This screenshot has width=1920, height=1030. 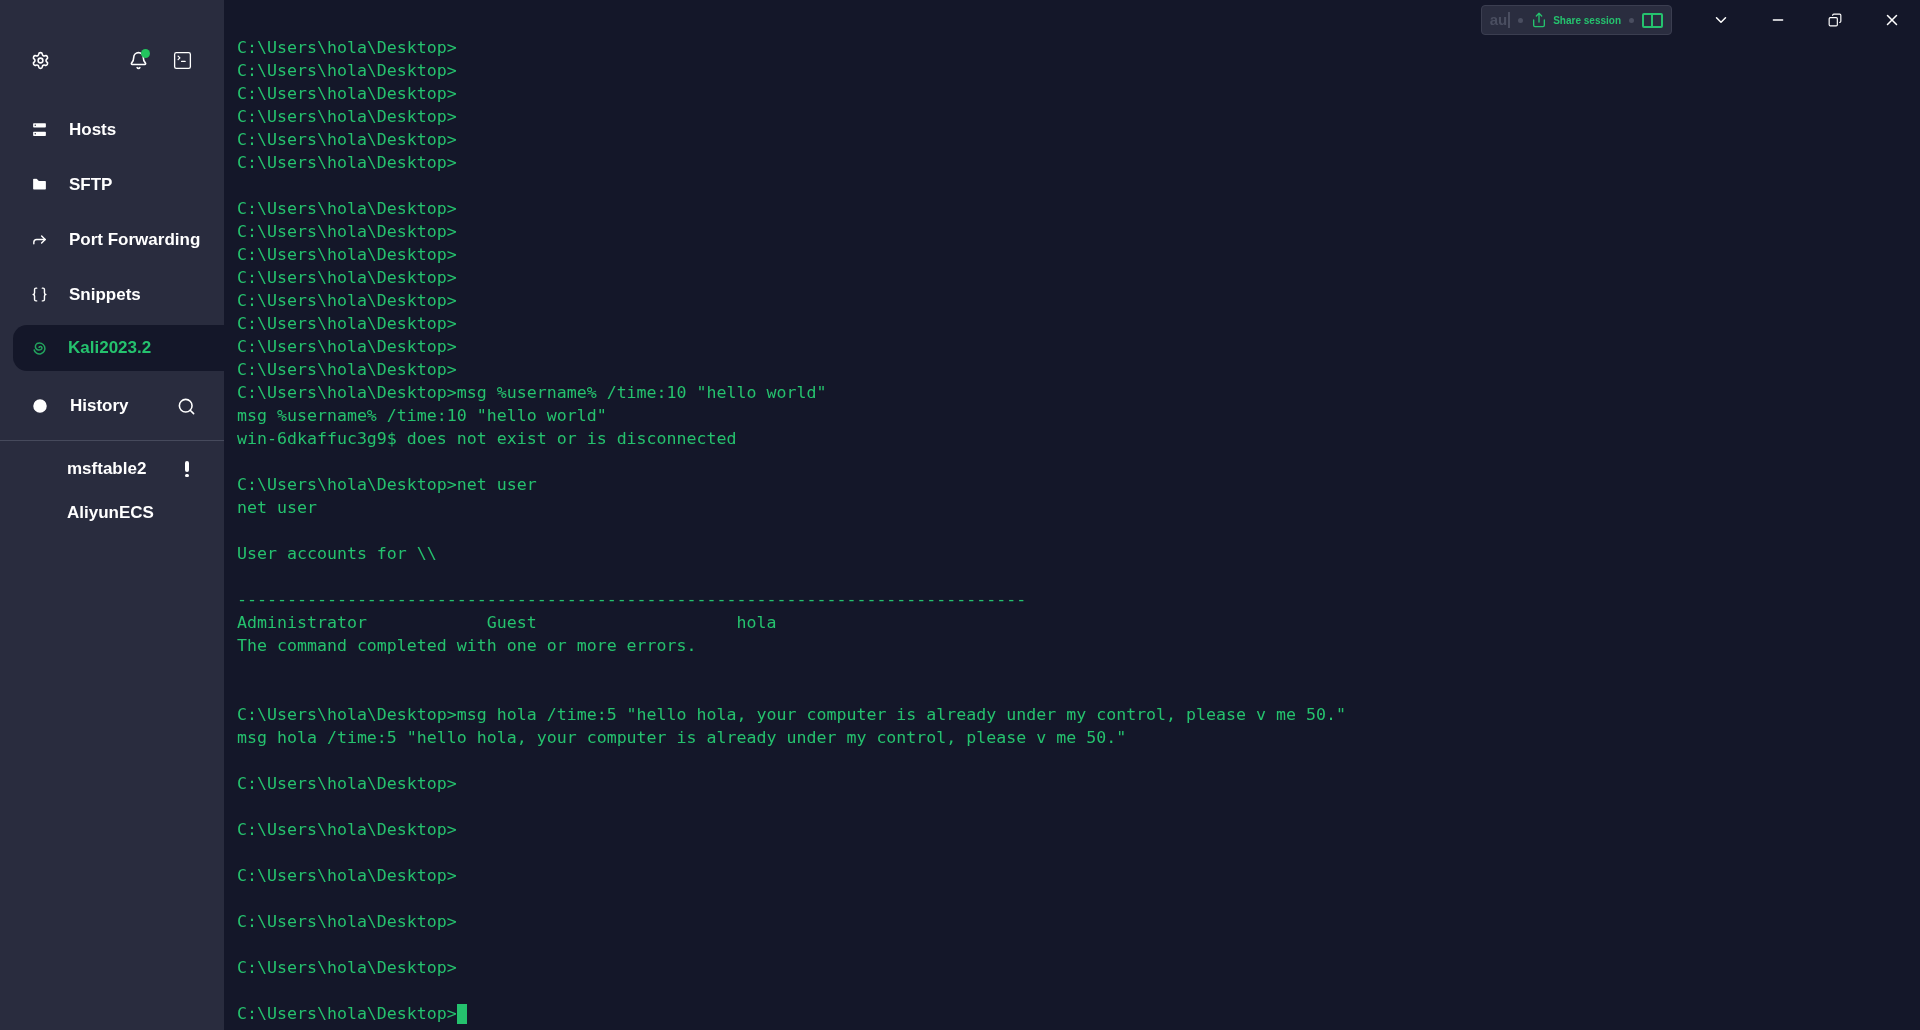 What do you see at coordinates (467, 646) in the screenshot?
I see `terminal-line: The command completed with one or more errors.` at bounding box center [467, 646].